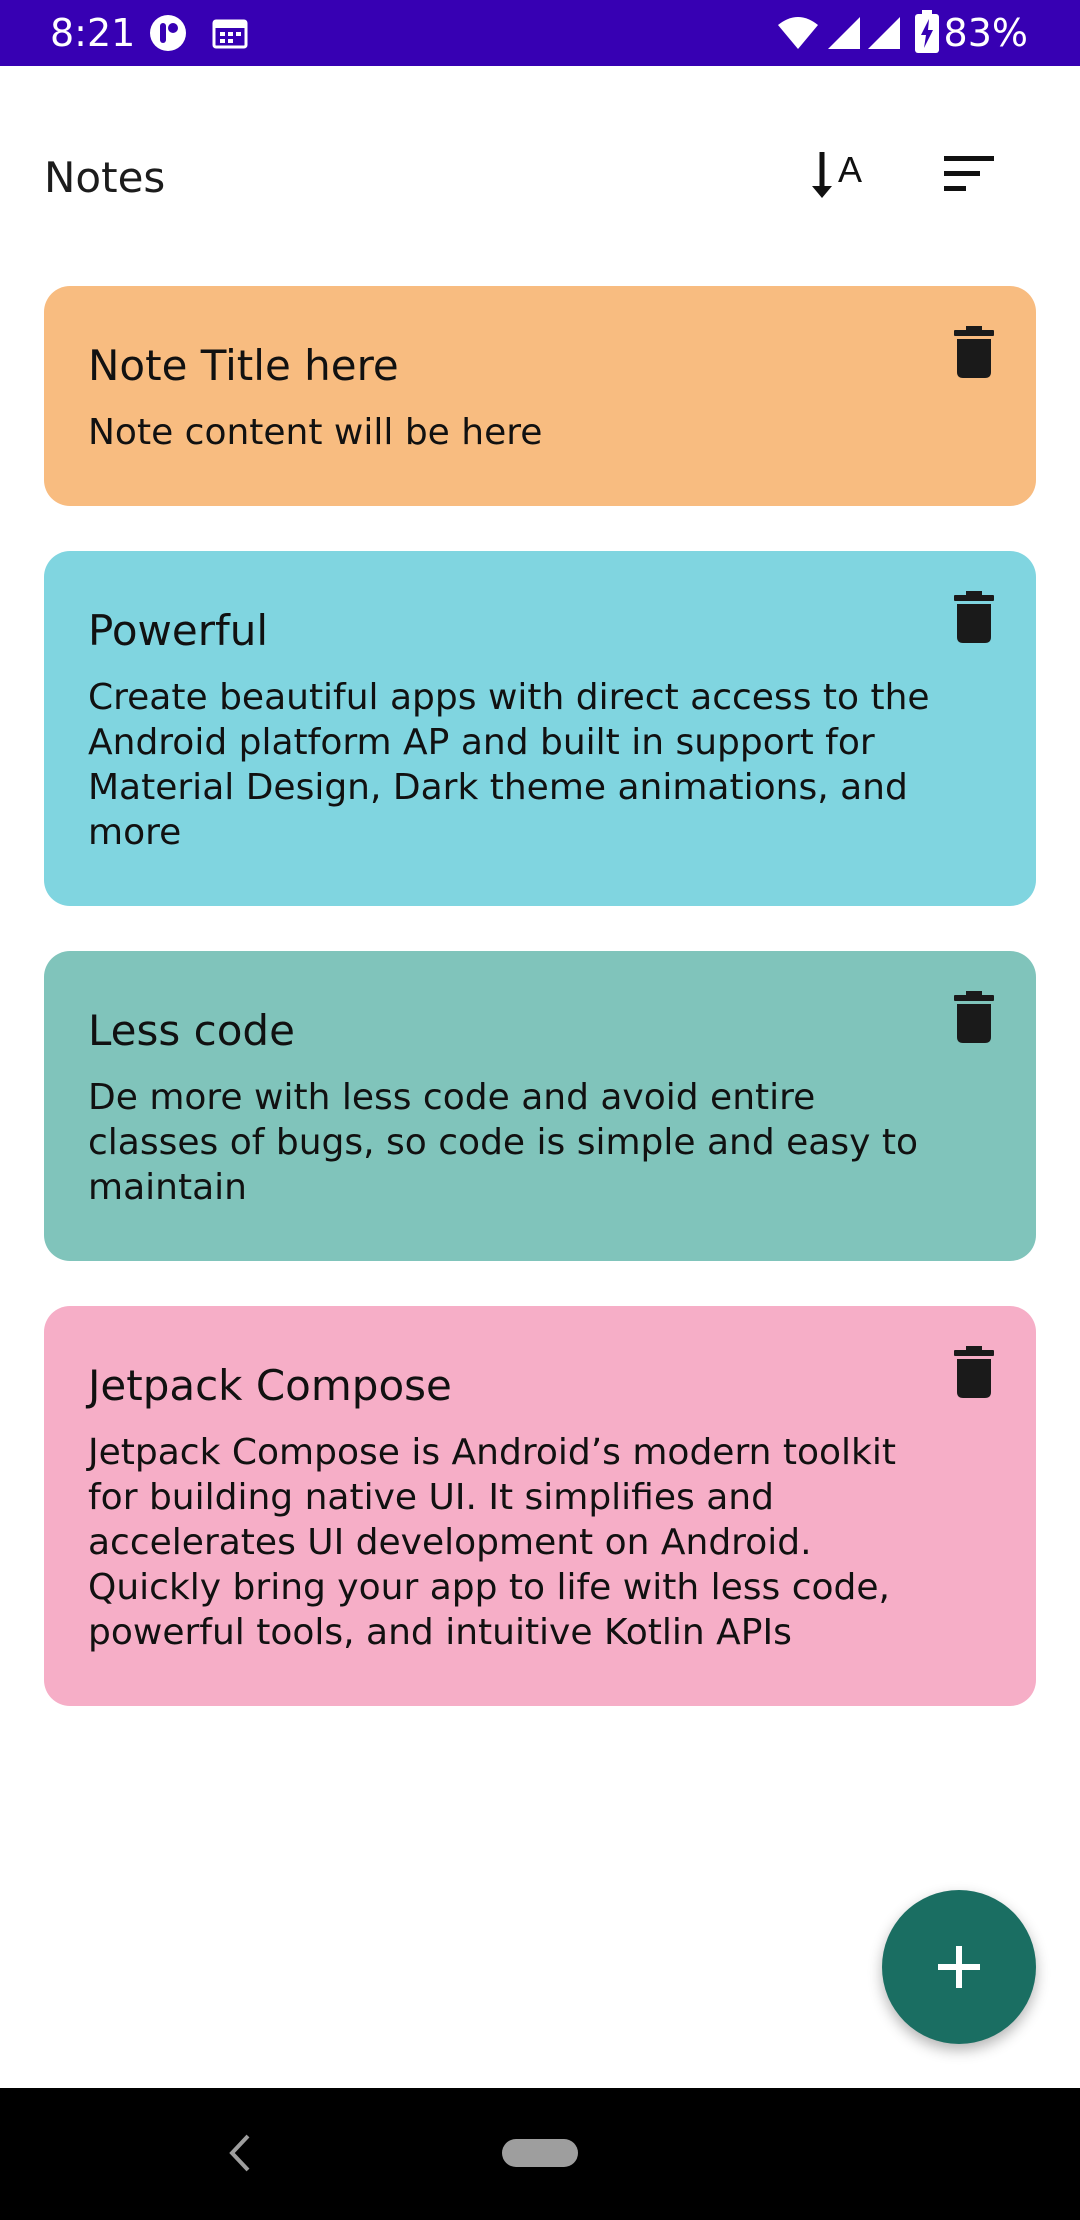 The height and width of the screenshot is (2220, 1080). I want to click on home-pill, so click(540, 2153).